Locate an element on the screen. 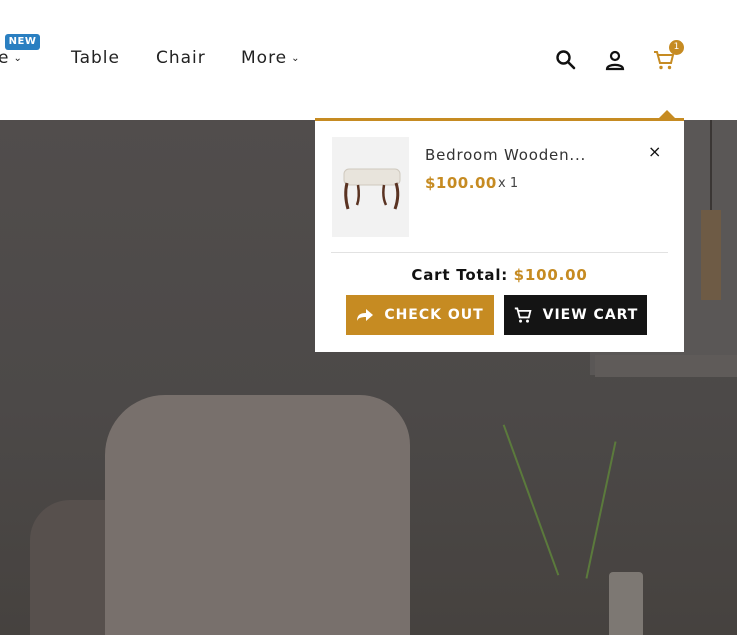 This screenshot has height=635, width=737. divider is located at coordinates (499, 252).